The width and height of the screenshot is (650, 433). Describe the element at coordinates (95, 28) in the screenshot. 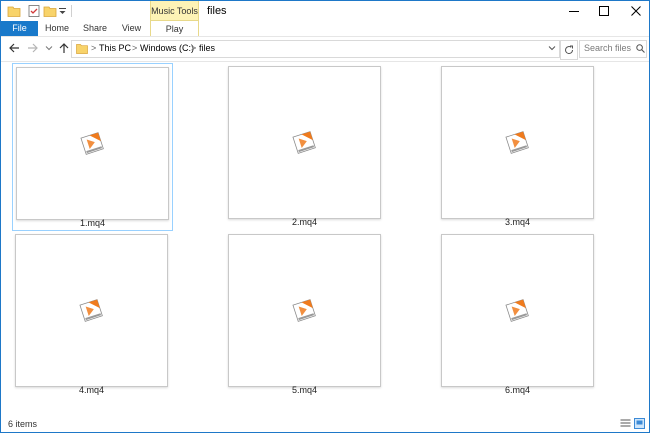

I see `tab-share: Share` at that location.